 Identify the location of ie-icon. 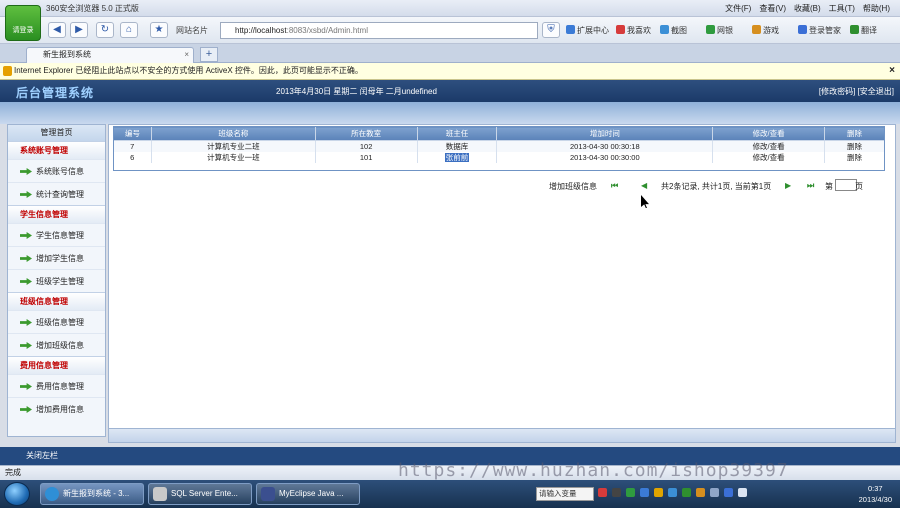
(52, 494).